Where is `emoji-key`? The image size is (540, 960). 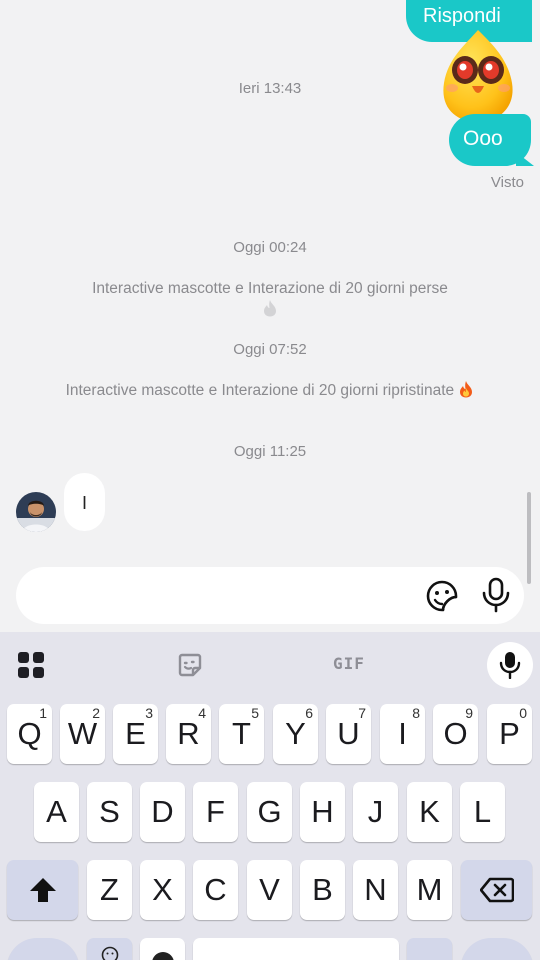 emoji-key is located at coordinates (109, 949).